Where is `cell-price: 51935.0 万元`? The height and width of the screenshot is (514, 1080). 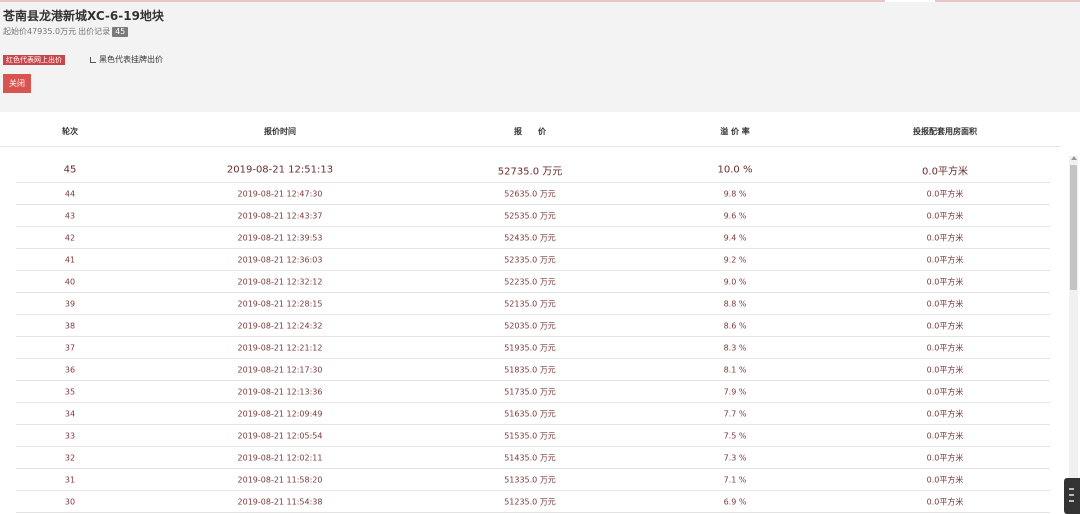
cell-price: 51935.0 万元 is located at coordinates (530, 347).